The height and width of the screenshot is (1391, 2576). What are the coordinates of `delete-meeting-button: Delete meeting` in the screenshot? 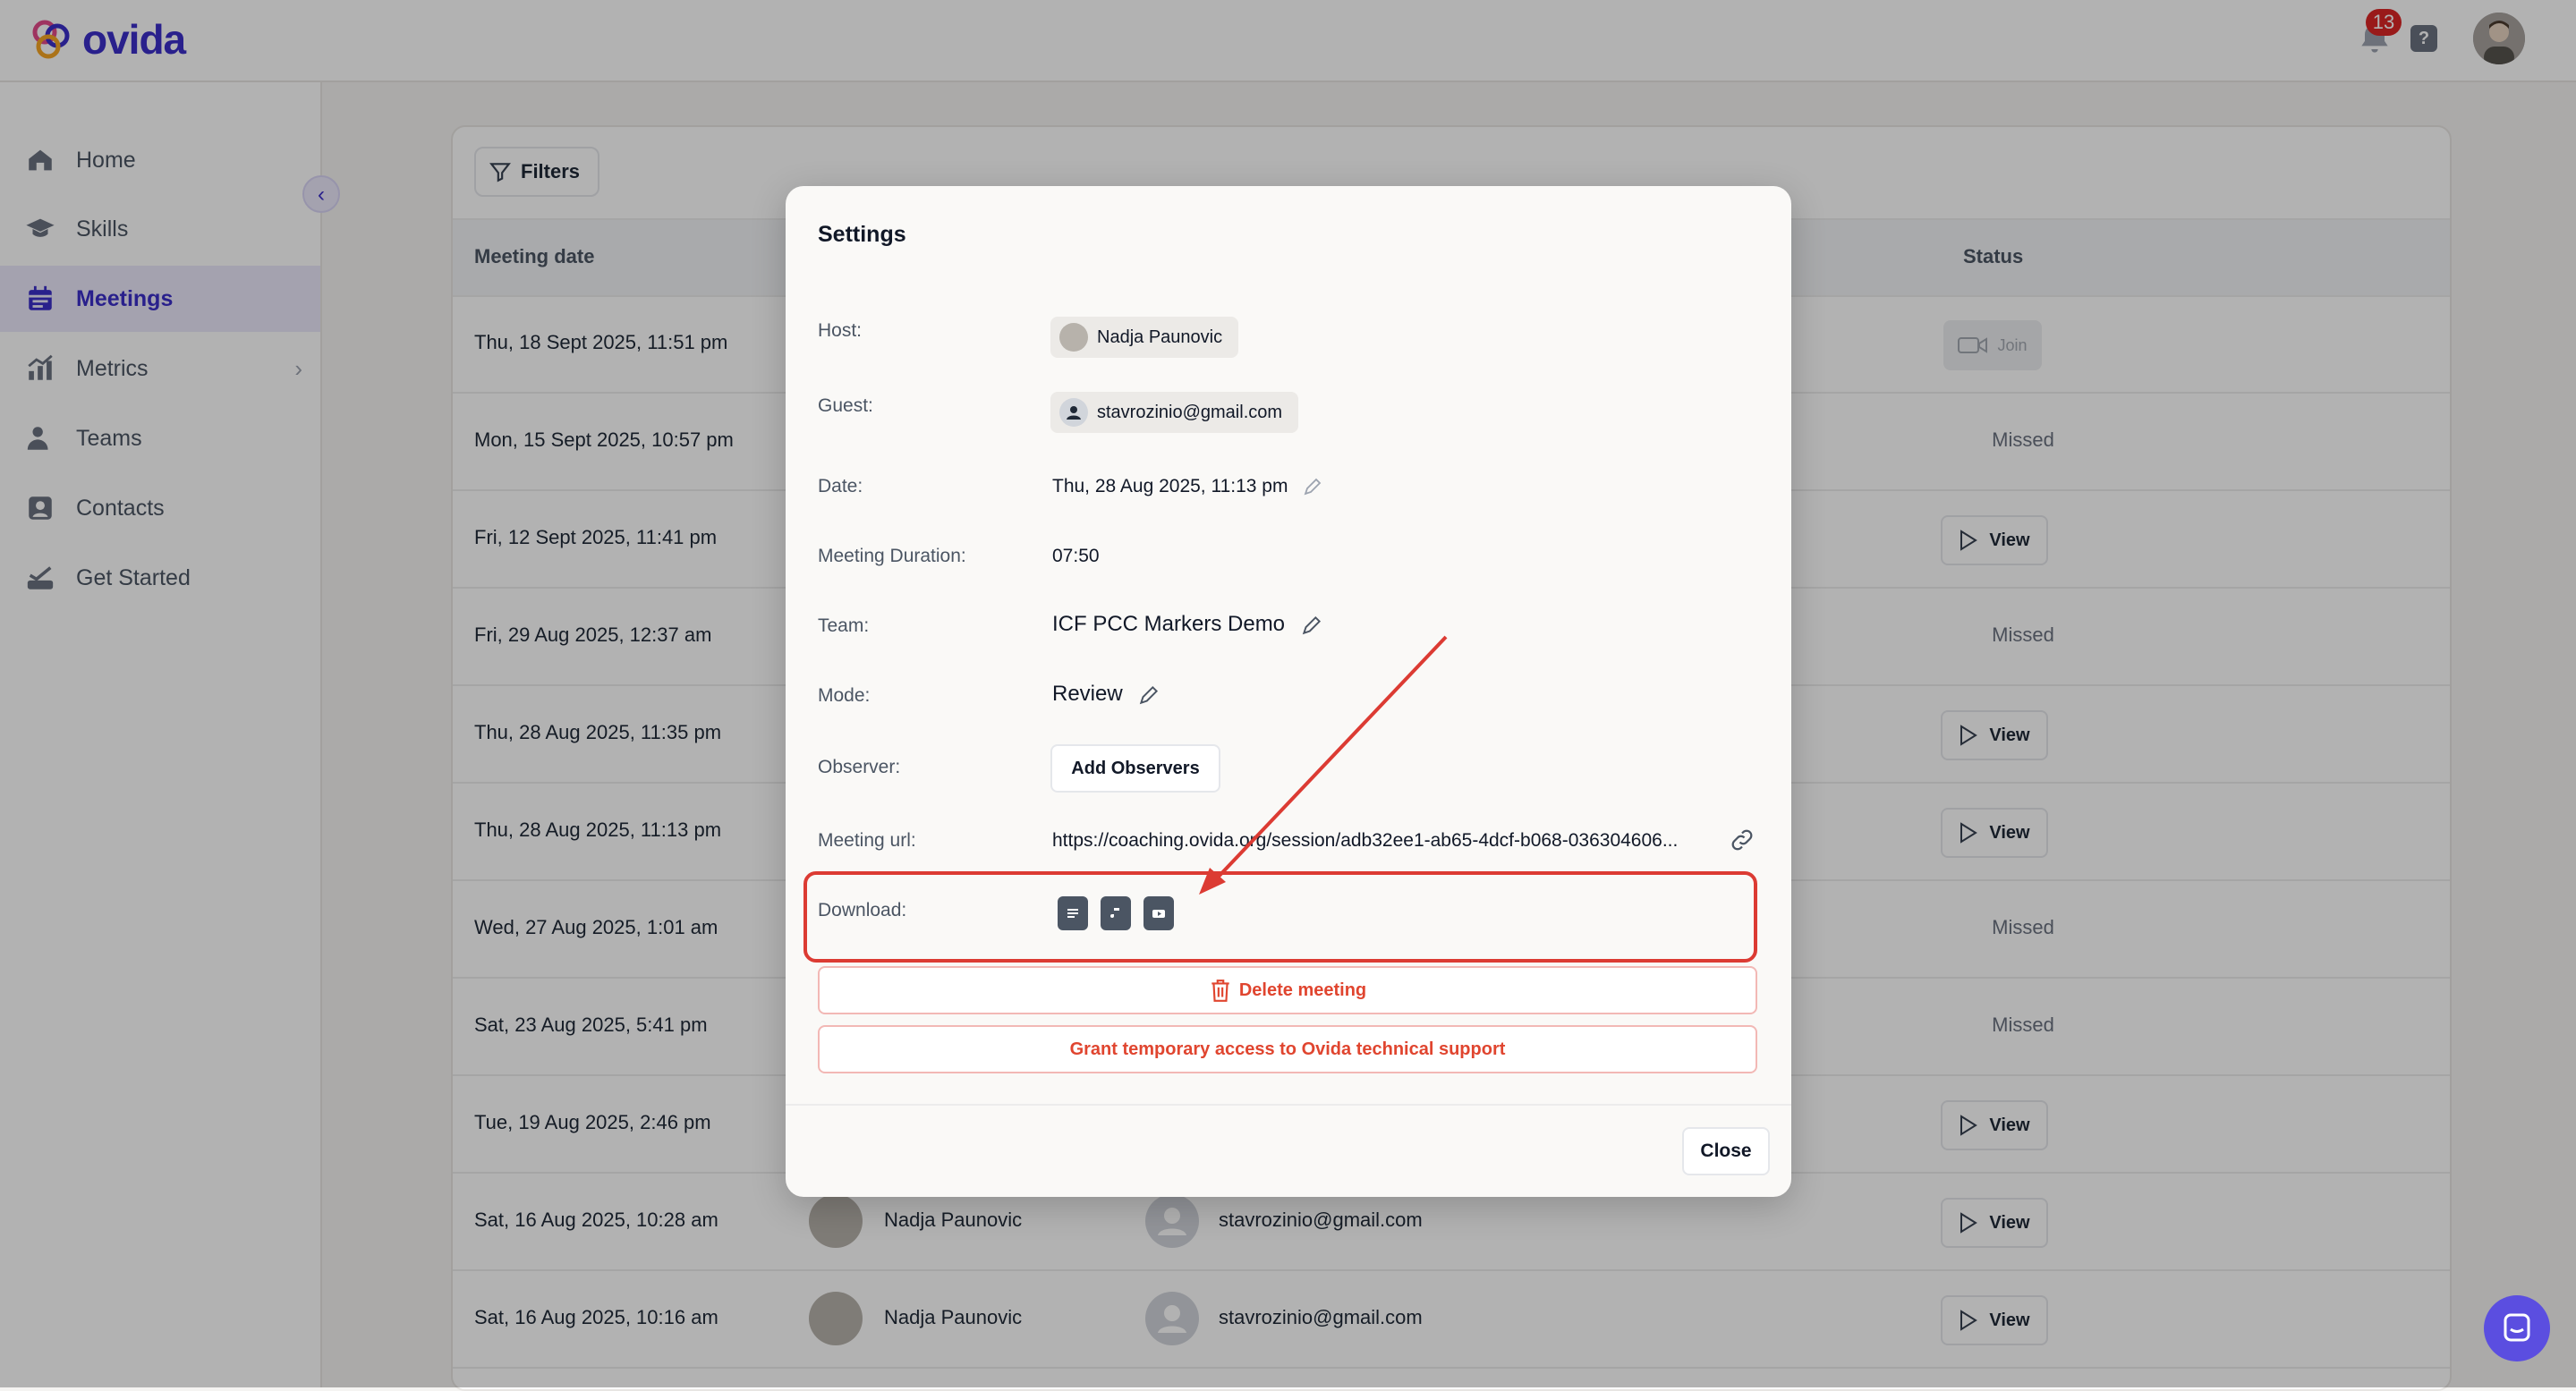 It's located at (1287, 990).